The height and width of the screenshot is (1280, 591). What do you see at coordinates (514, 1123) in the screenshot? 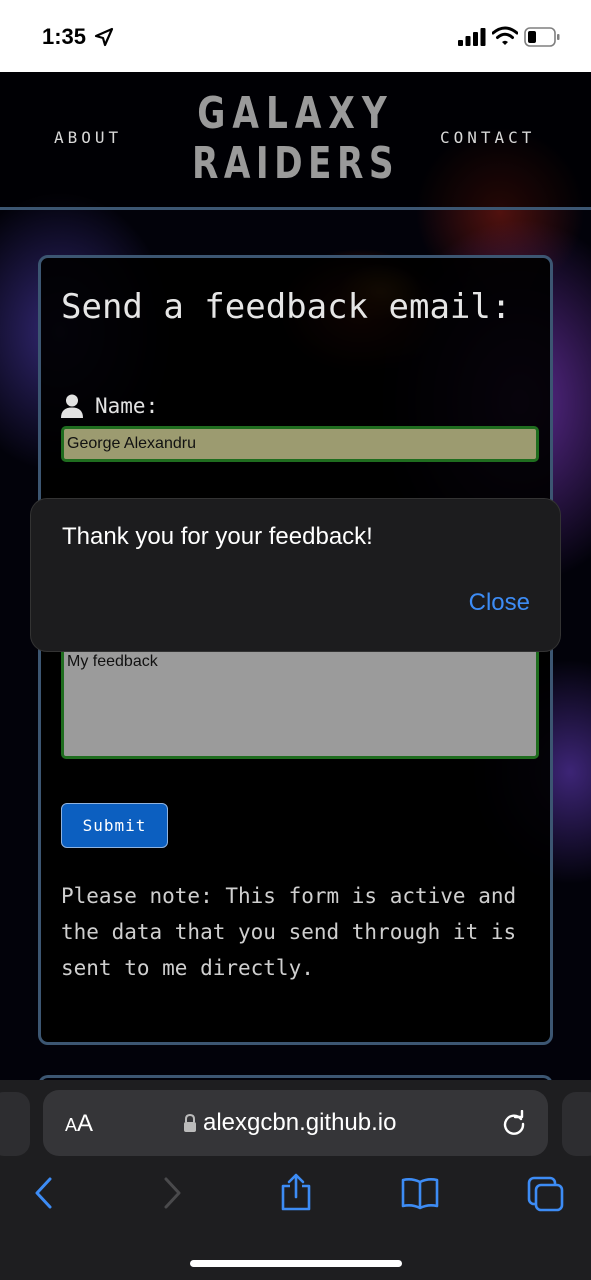
I see `reload-icon` at bounding box center [514, 1123].